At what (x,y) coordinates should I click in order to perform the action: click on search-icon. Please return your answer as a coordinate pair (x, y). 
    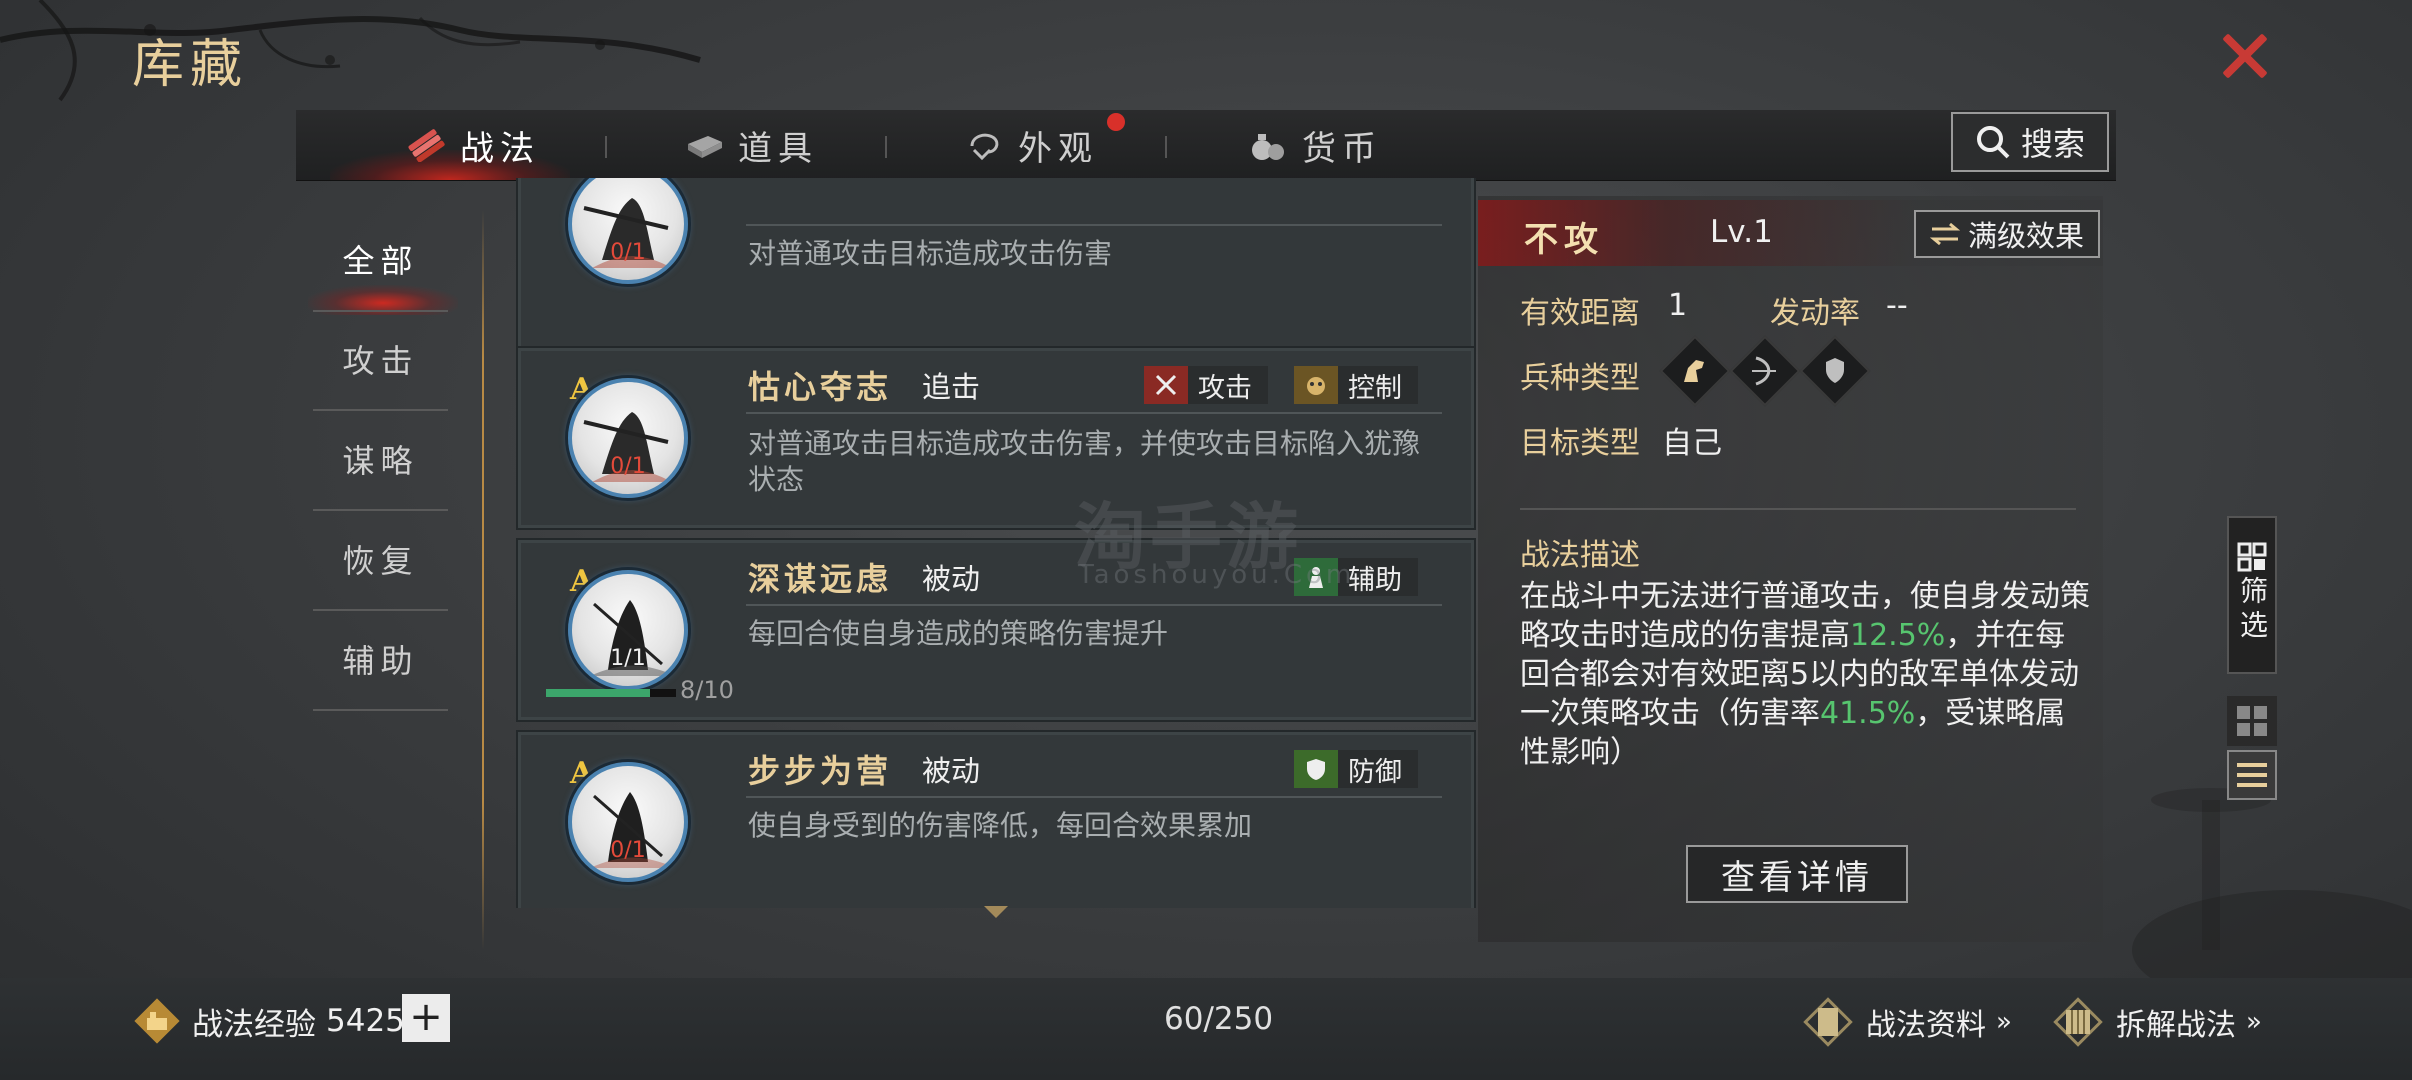
    Looking at the image, I should click on (1993, 142).